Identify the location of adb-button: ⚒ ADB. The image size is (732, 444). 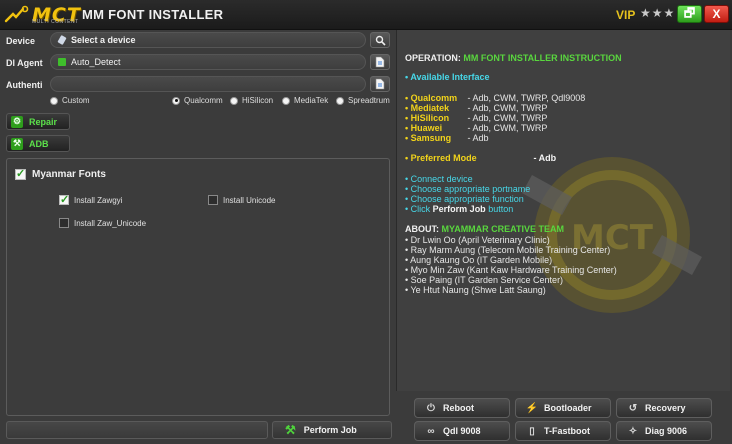
(38, 143).